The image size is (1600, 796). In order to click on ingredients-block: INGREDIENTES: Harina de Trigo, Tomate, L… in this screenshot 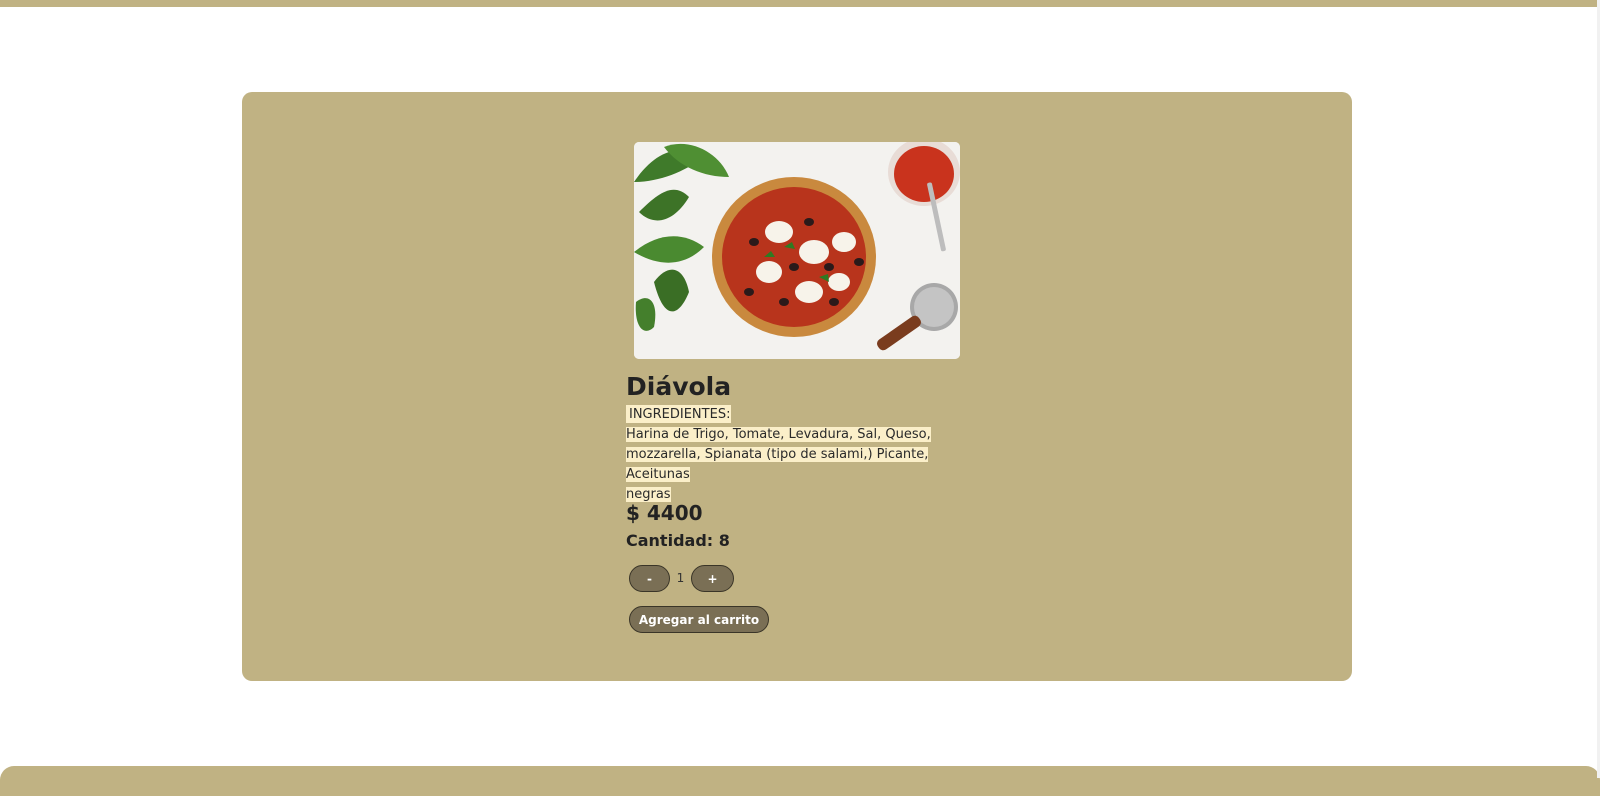, I will do `click(798, 455)`.